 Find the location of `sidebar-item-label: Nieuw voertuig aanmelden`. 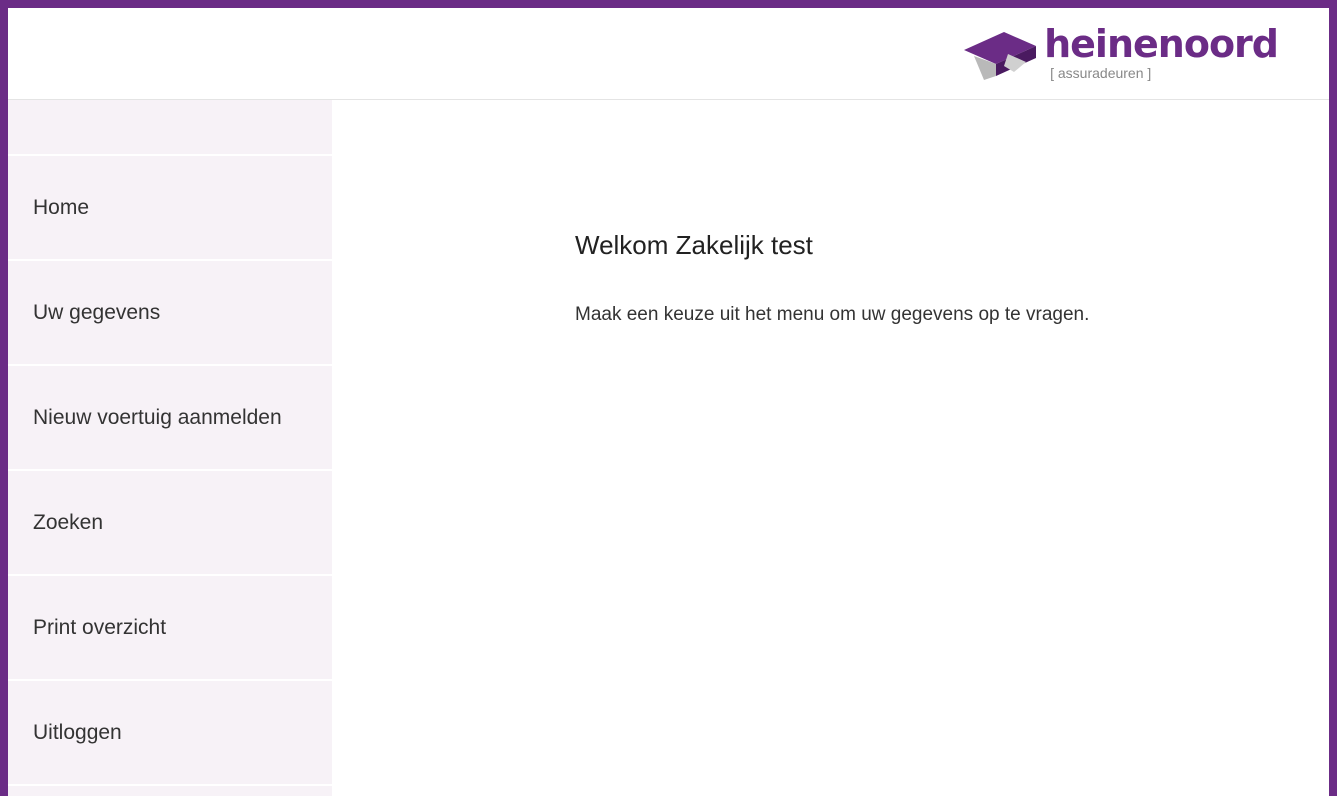

sidebar-item-label: Nieuw voertuig aanmelden is located at coordinates (157, 417).